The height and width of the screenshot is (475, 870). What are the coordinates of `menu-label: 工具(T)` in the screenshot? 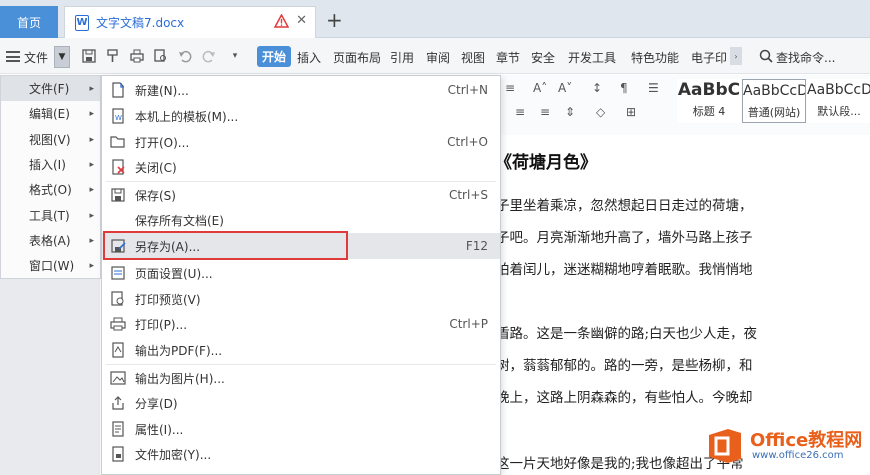 It's located at (49, 216).